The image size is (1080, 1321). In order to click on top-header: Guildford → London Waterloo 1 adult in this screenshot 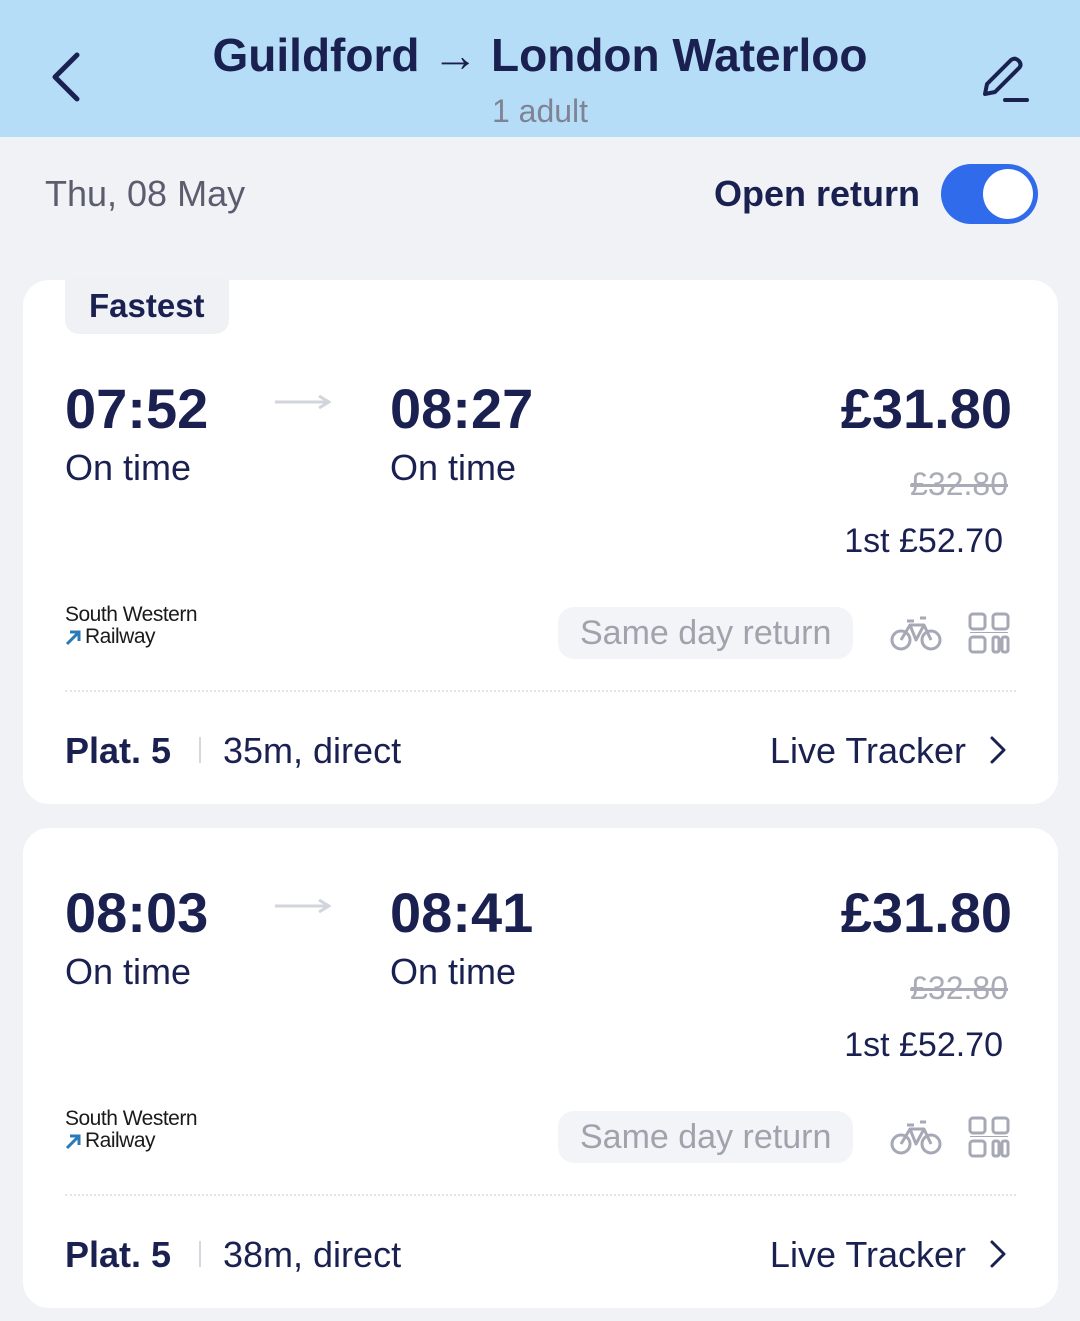, I will do `click(540, 68)`.